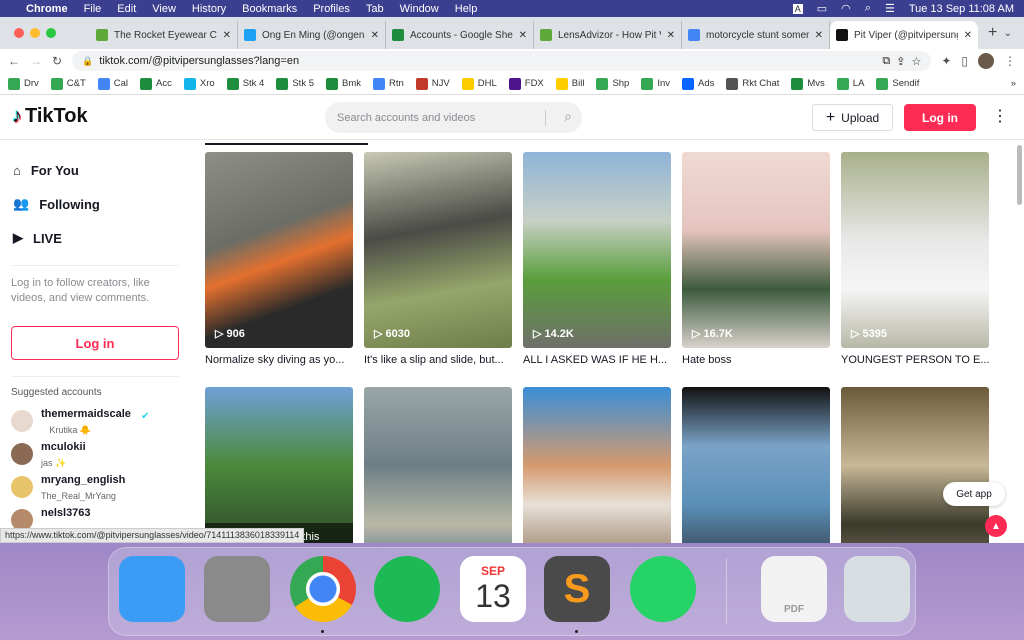 The height and width of the screenshot is (640, 1024). I want to click on bookmark-item: Drv, so click(23, 83).